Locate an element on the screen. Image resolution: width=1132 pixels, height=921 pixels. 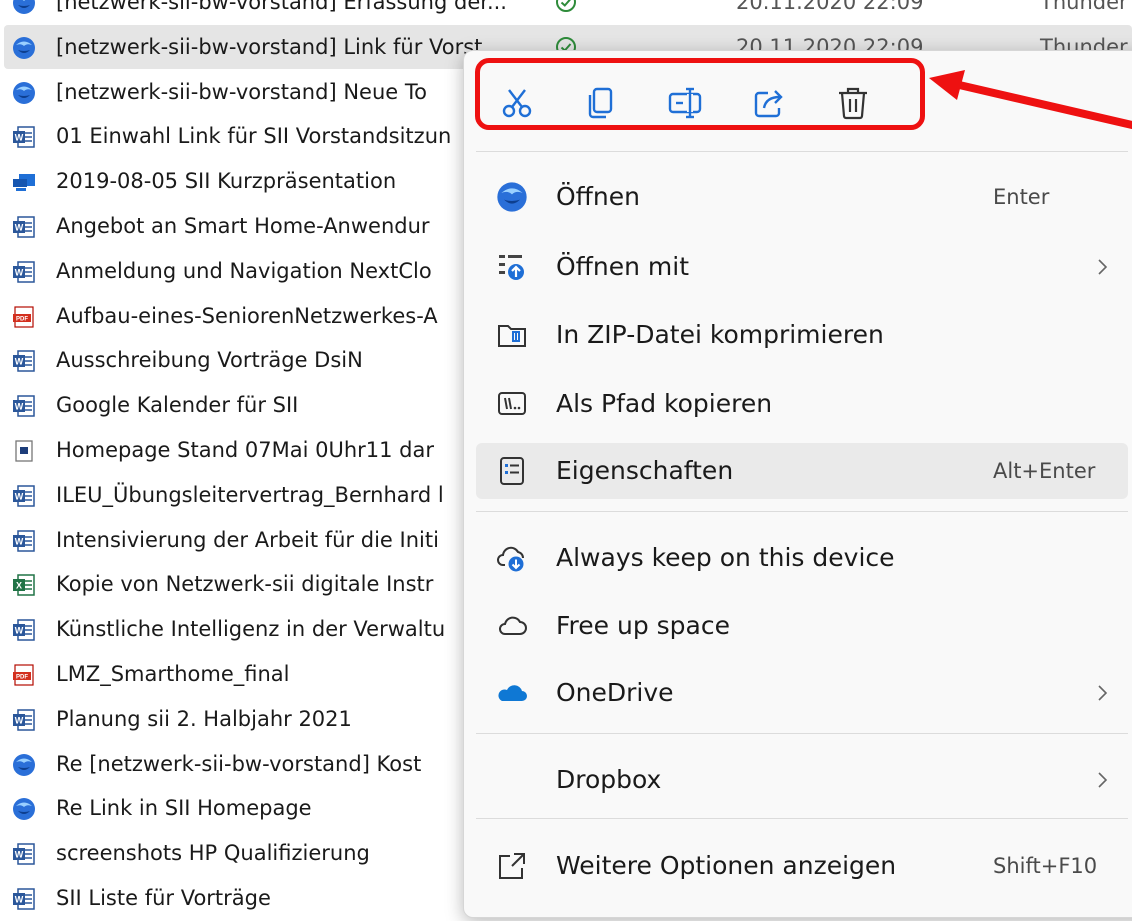
file-name: Anmeldung und Navigation NextClo is located at coordinates (244, 270).